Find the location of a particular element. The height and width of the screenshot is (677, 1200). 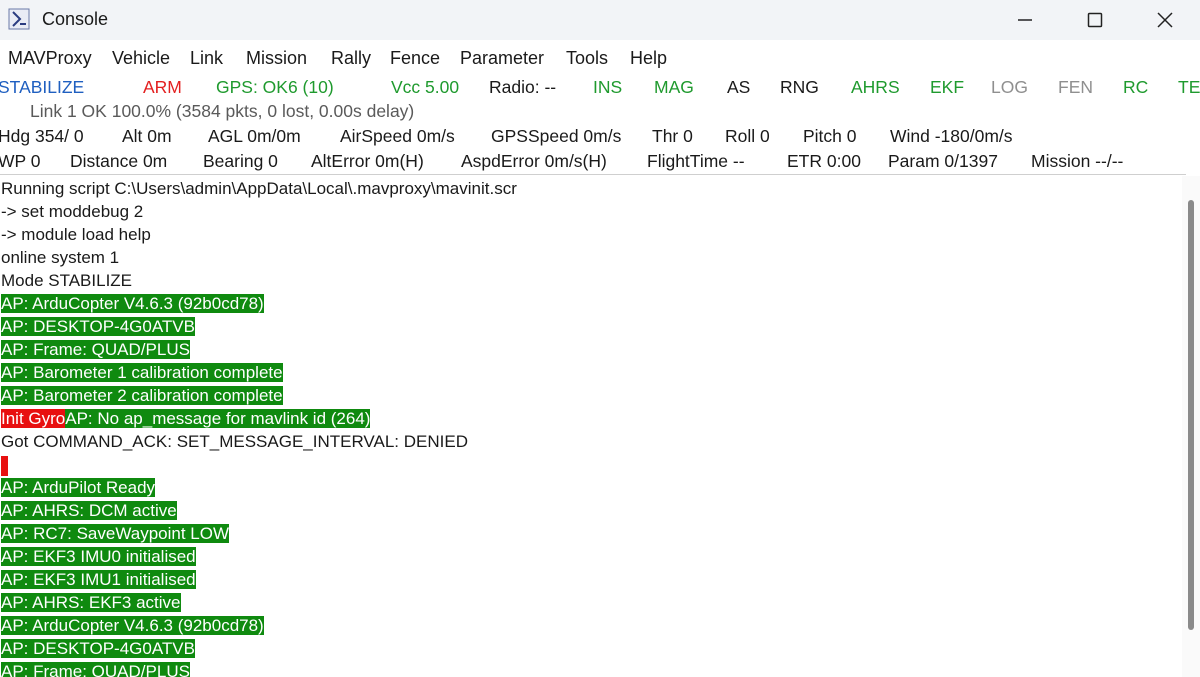

status-gps: GPS: OK6 (10) is located at coordinates (275, 87).